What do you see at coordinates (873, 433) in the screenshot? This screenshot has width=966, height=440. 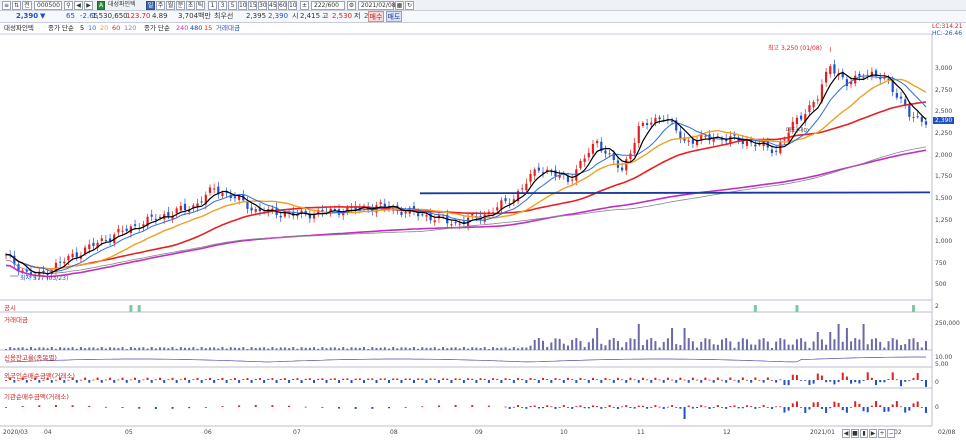 I see `scroll-right-icon: ▶` at bounding box center [873, 433].